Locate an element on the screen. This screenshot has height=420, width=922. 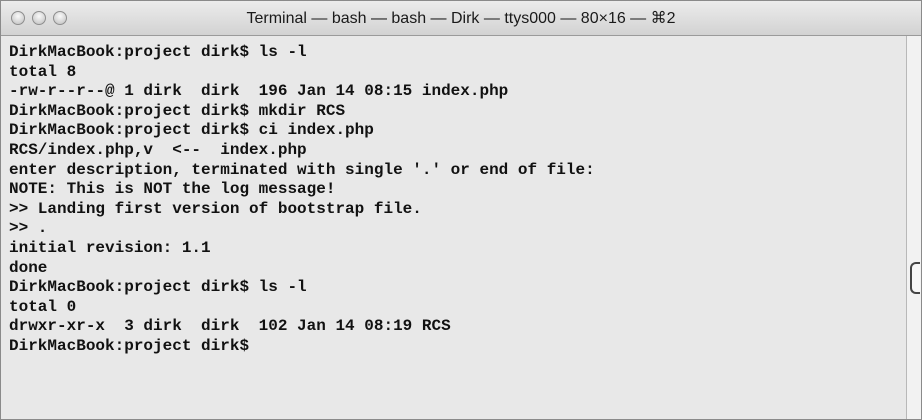
terminal-line: total 8 is located at coordinates (43, 71).